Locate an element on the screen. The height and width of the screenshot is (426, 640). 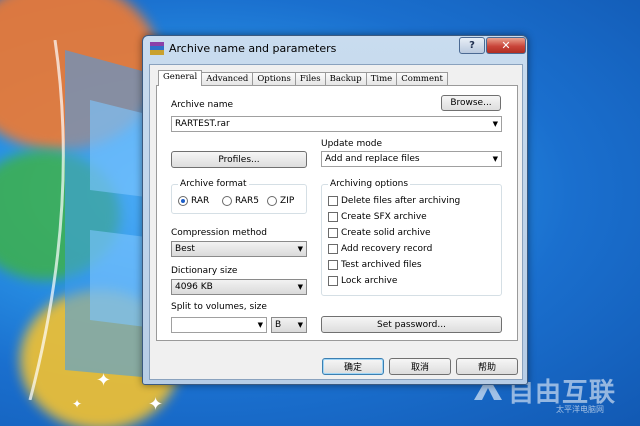
option-lock-archive: Lock archive is located at coordinates (362, 281).